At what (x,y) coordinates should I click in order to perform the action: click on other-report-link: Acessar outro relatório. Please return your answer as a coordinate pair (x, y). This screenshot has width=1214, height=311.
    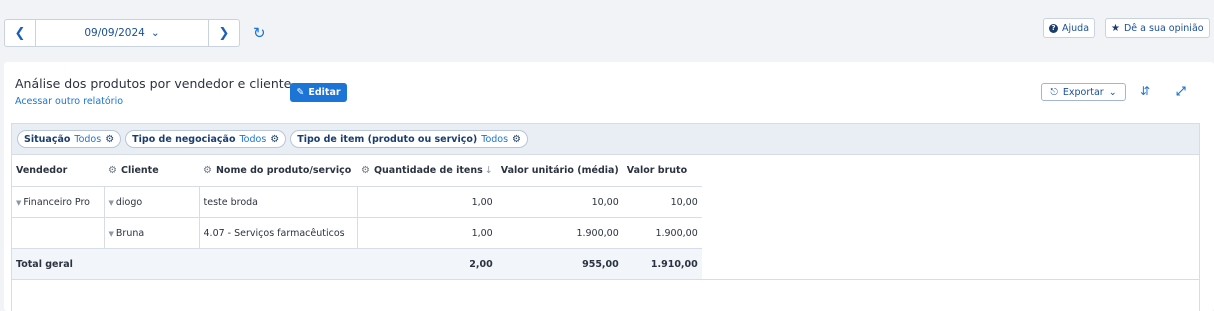
    Looking at the image, I should click on (69, 101).